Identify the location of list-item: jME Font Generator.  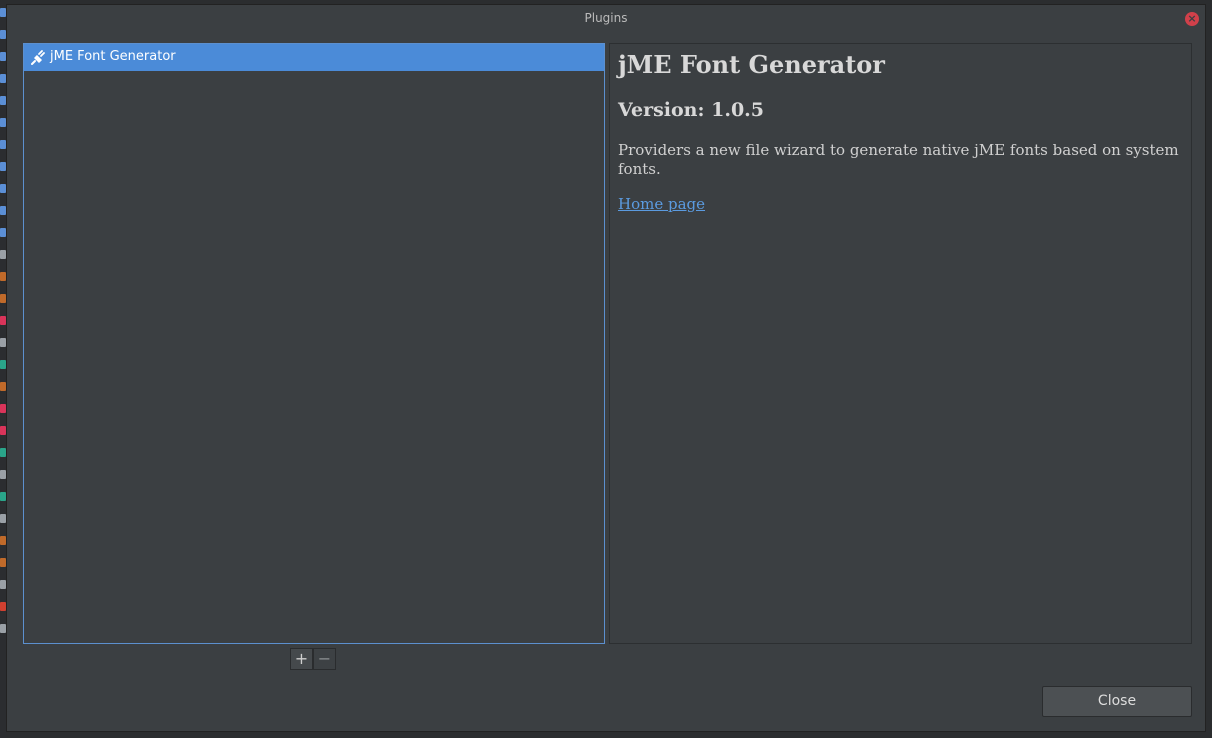
(314, 57).